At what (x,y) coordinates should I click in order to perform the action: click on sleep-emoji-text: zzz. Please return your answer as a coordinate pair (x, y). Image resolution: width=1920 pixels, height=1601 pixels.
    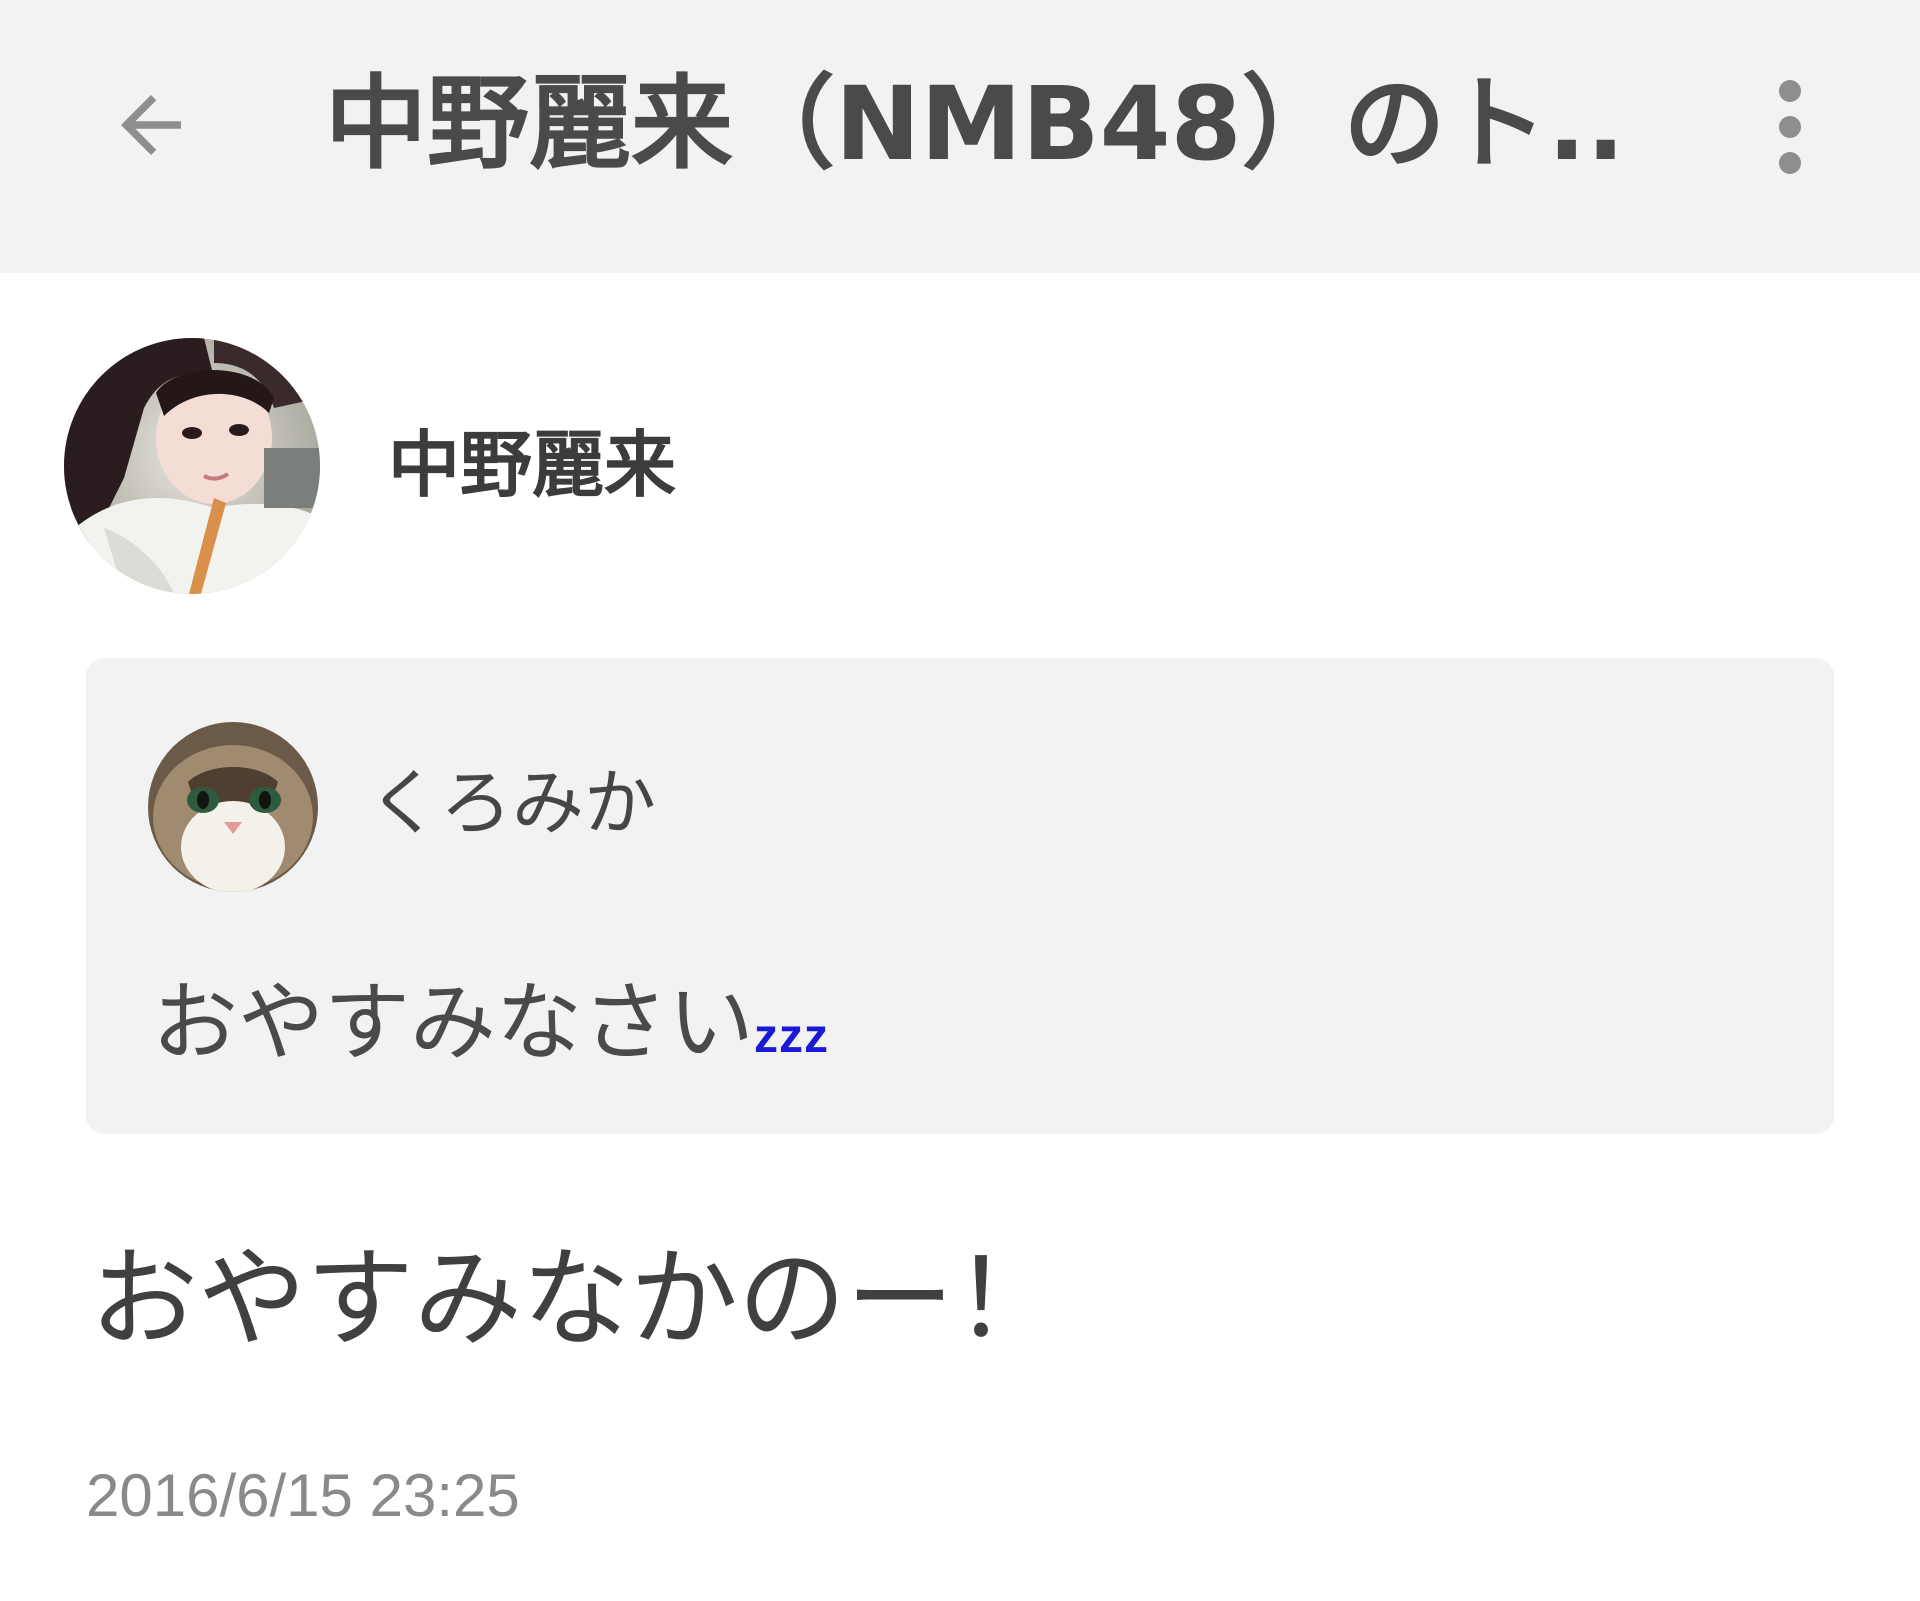
    Looking at the image, I should click on (791, 1036).